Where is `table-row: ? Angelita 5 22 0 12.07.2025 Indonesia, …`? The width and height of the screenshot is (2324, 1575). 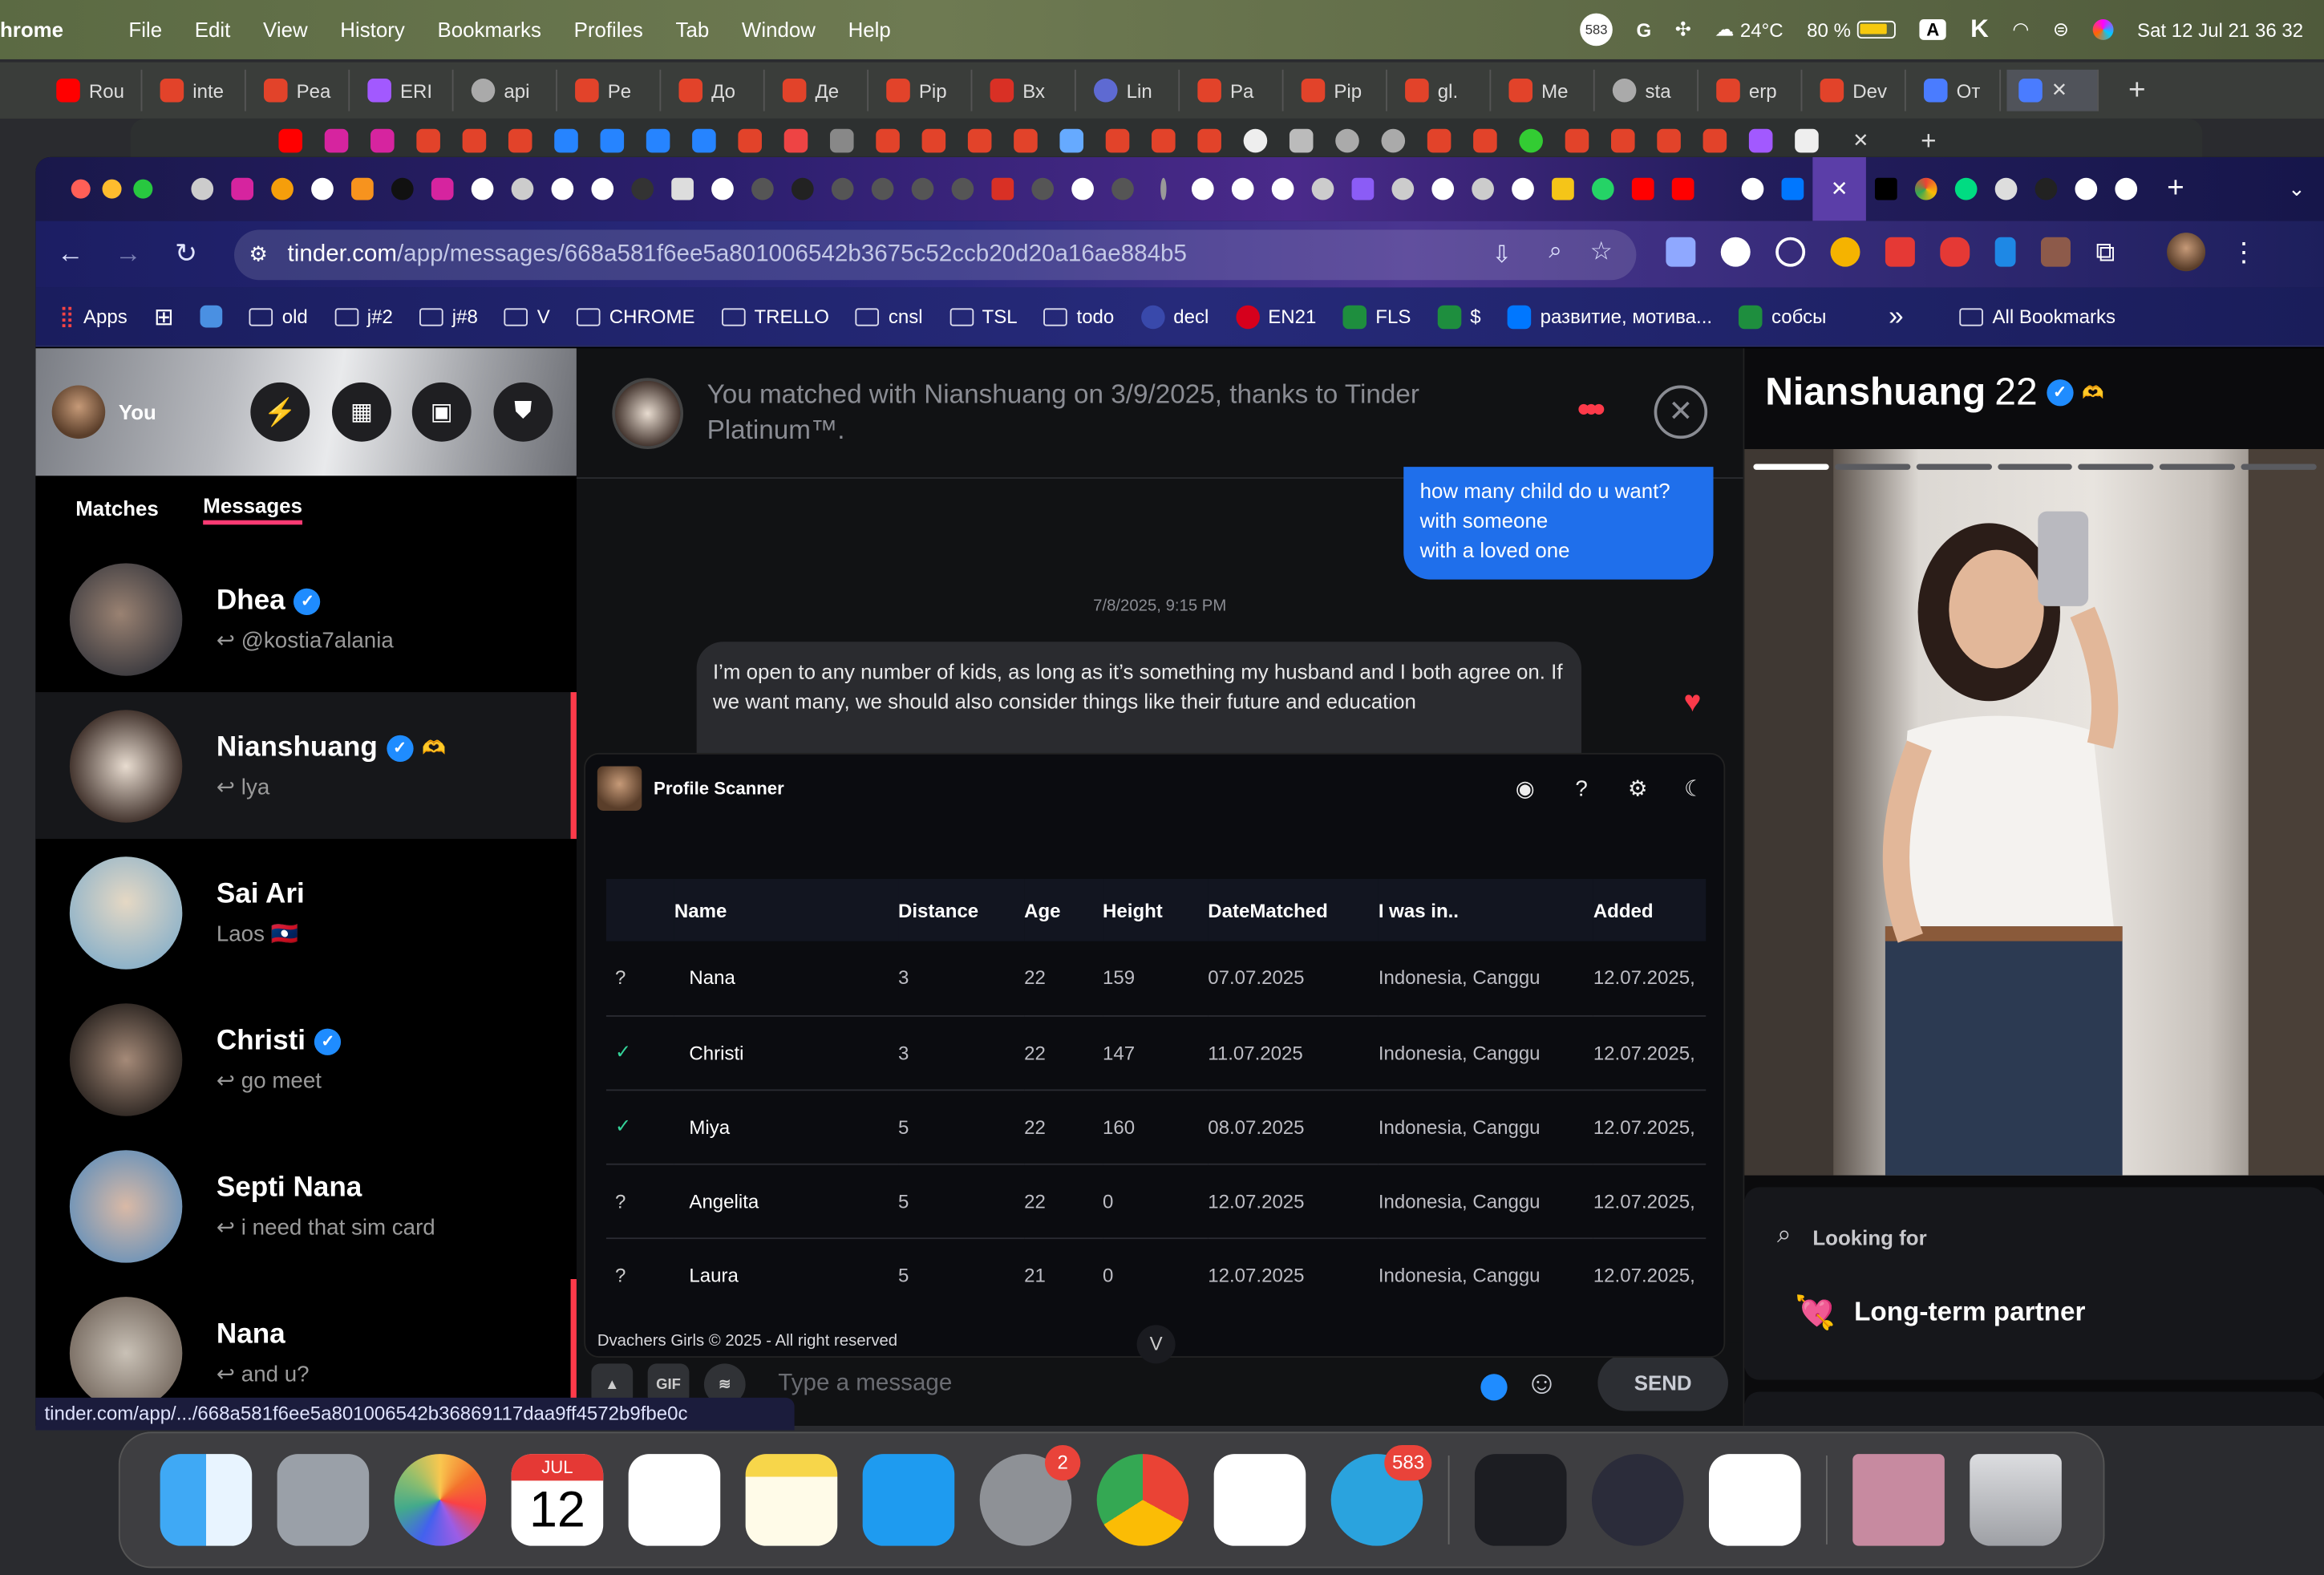 table-row: ? Angelita 5 22 0 12.07.2025 Indonesia, … is located at coordinates (1156, 1201).